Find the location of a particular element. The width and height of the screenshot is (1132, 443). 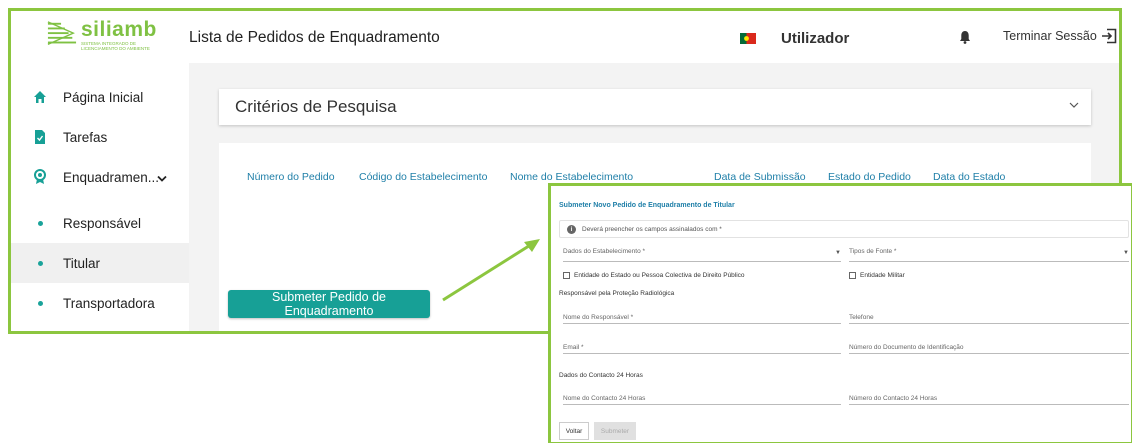

portugal-flag-icon is located at coordinates (748, 38).